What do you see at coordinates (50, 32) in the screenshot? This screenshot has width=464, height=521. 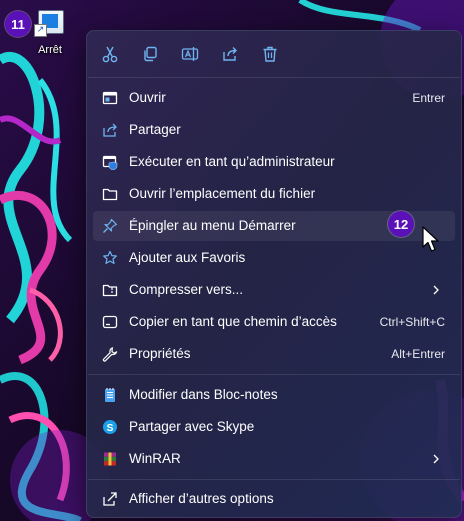 I see `desktop-shortcut: ↗ Arrêt` at bounding box center [50, 32].